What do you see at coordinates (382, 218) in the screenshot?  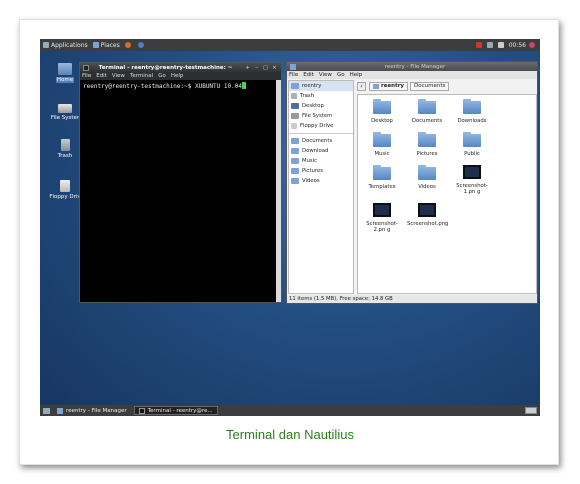 I see `file-item-screenshot-2: Screenshot-2.pn g` at bounding box center [382, 218].